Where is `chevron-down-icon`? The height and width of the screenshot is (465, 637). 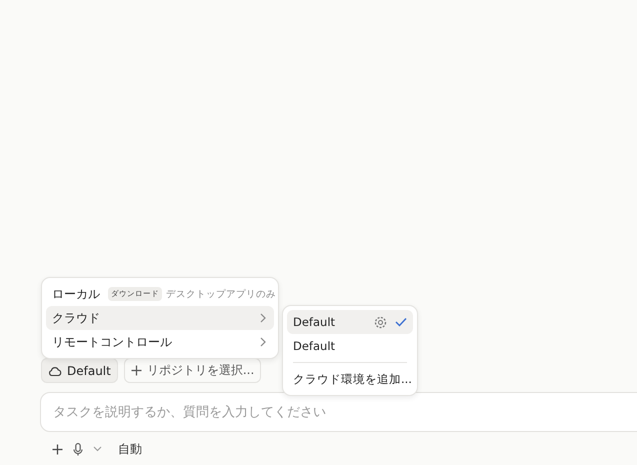
chevron-down-icon is located at coordinates (97, 449).